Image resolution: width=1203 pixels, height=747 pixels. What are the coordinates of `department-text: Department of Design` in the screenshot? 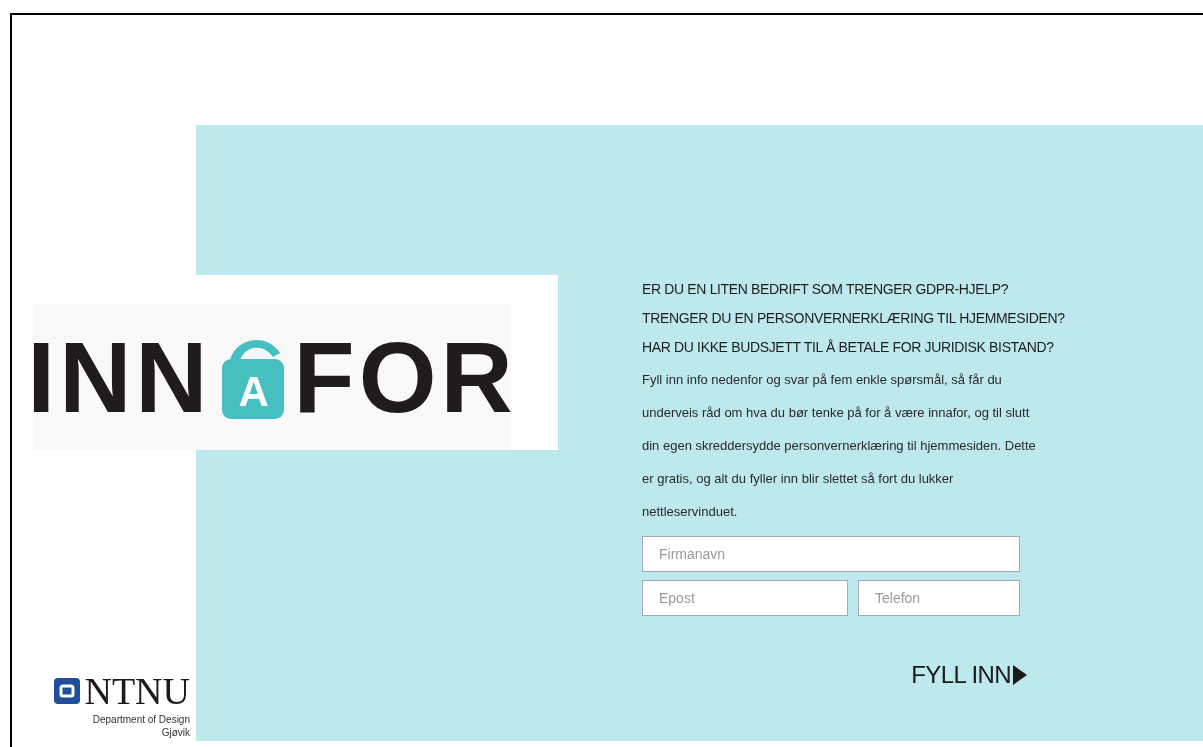 It's located at (141, 719).